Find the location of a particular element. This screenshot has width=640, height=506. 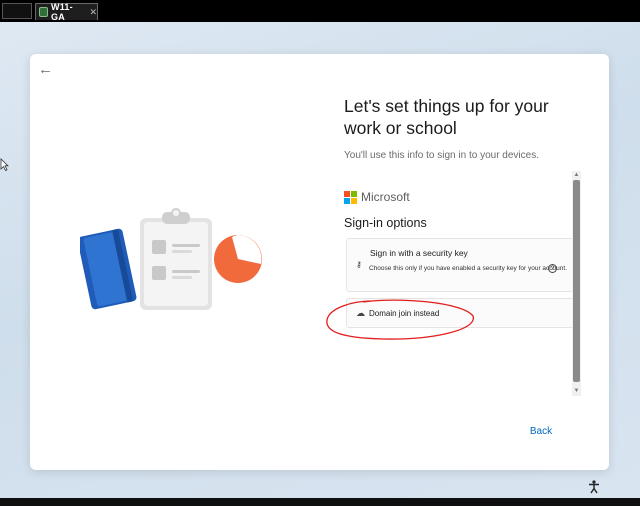

vm-bottom-bar is located at coordinates (320, 502).